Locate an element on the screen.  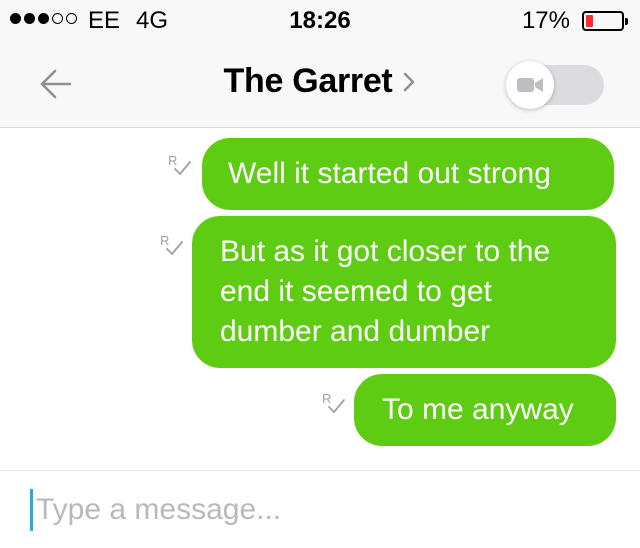
message-text: Well it started out strong is located at coordinates (389, 173).